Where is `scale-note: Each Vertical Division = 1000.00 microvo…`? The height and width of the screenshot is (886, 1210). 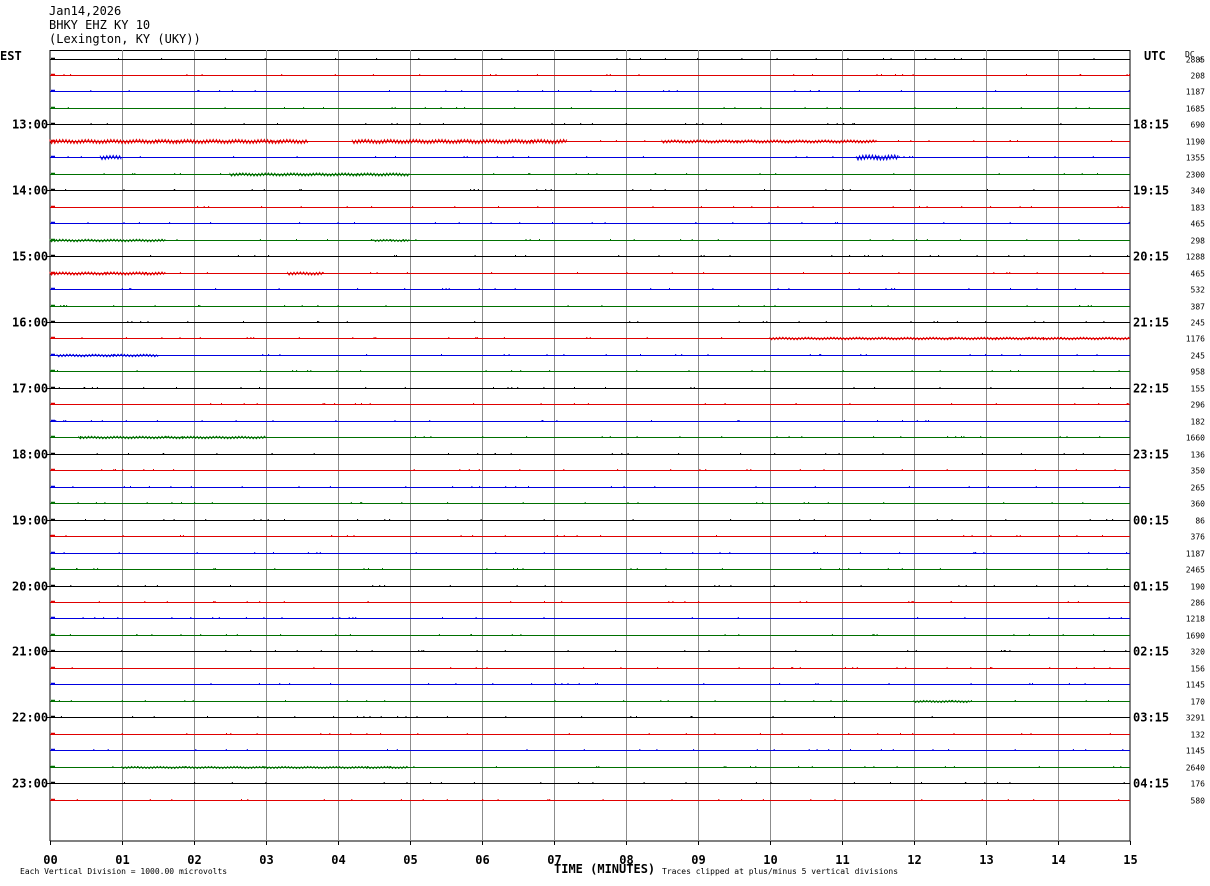 scale-note: Each Vertical Division = 1000.00 microvo… is located at coordinates (124, 871).